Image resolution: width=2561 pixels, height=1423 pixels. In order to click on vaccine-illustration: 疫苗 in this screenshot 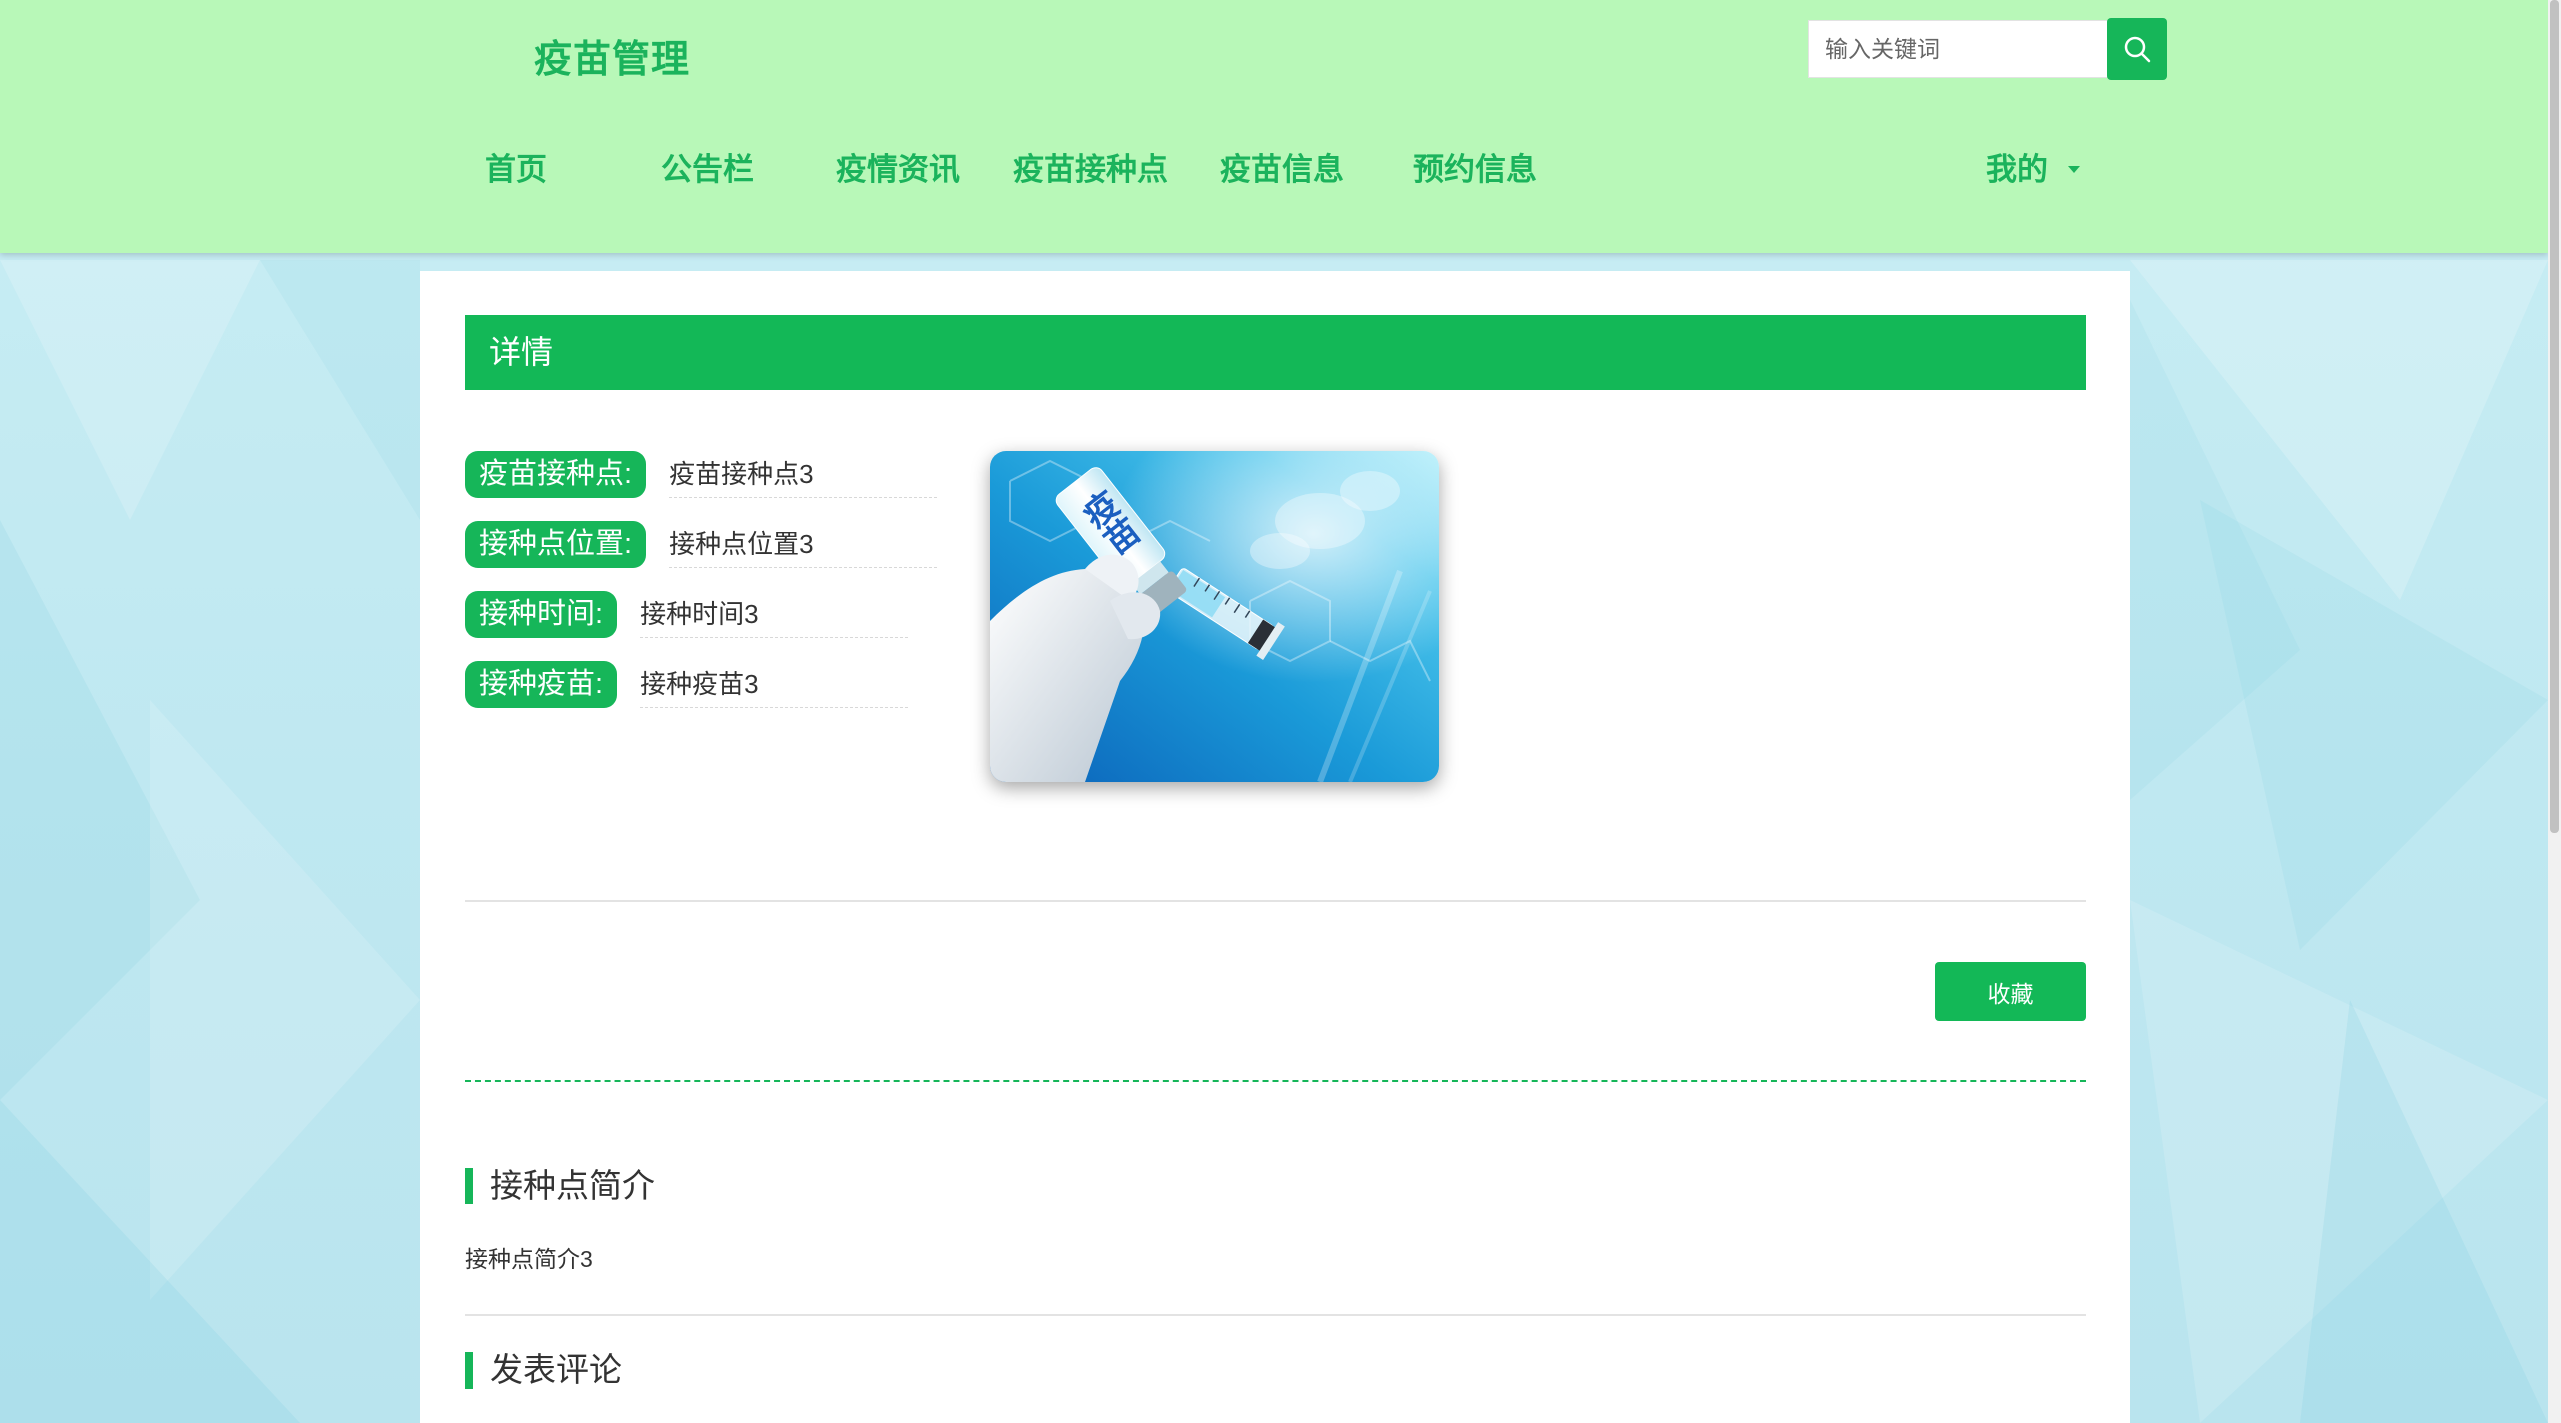, I will do `click(1214, 616)`.